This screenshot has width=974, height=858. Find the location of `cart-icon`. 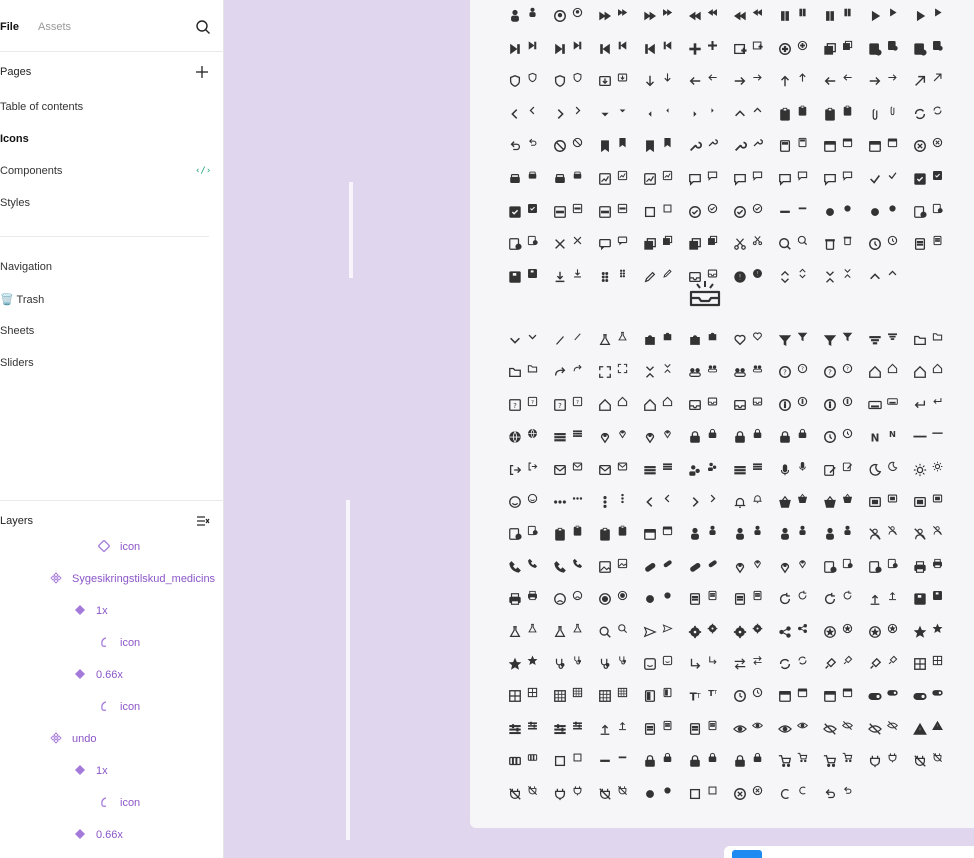

cart-icon is located at coordinates (847, 757).